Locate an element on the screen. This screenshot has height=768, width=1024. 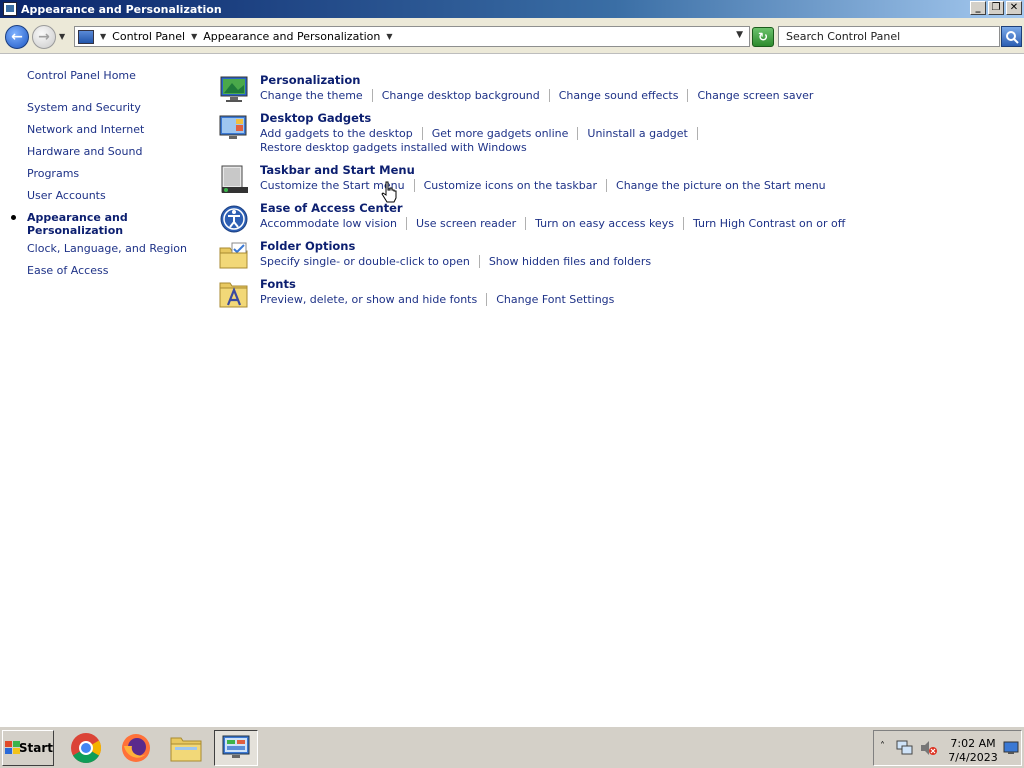
link-change-screen-saver: Change screen saver is located at coordinates (755, 95).